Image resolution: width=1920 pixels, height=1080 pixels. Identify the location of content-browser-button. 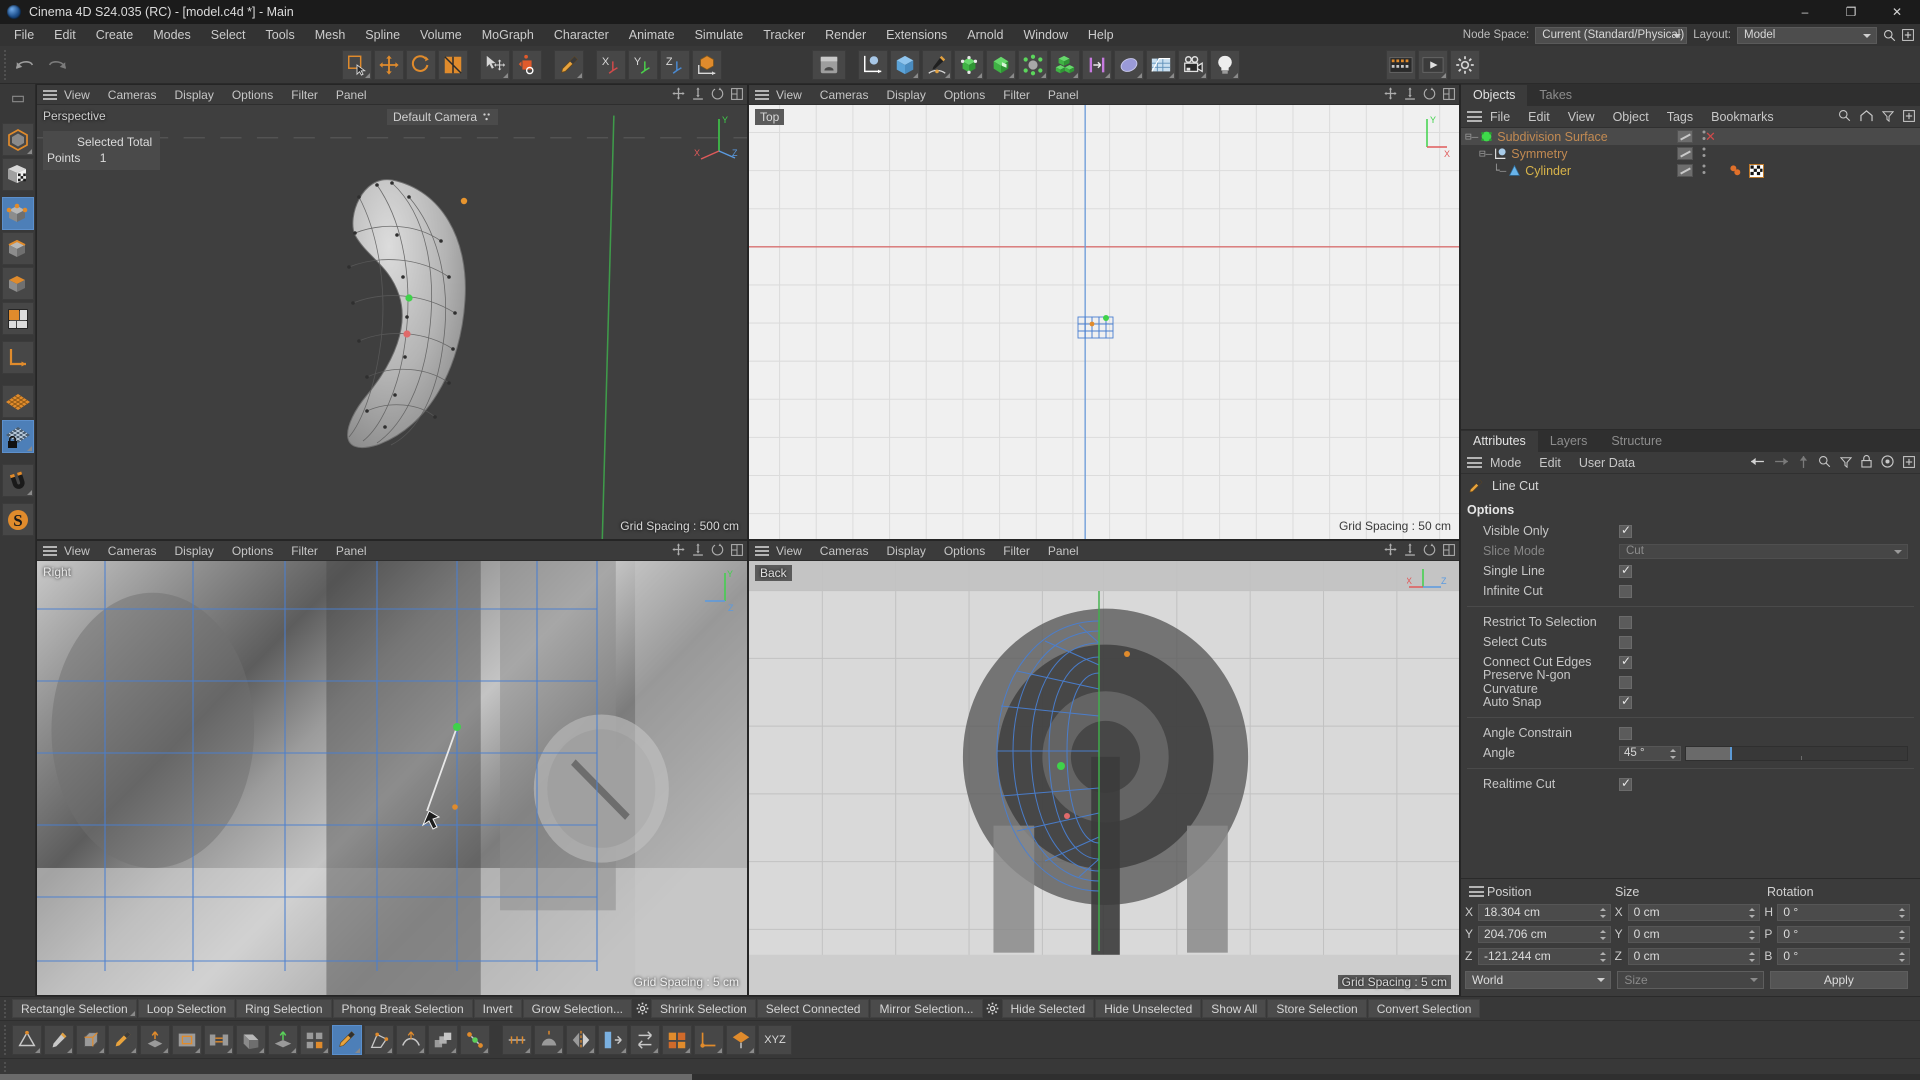
(829, 64).